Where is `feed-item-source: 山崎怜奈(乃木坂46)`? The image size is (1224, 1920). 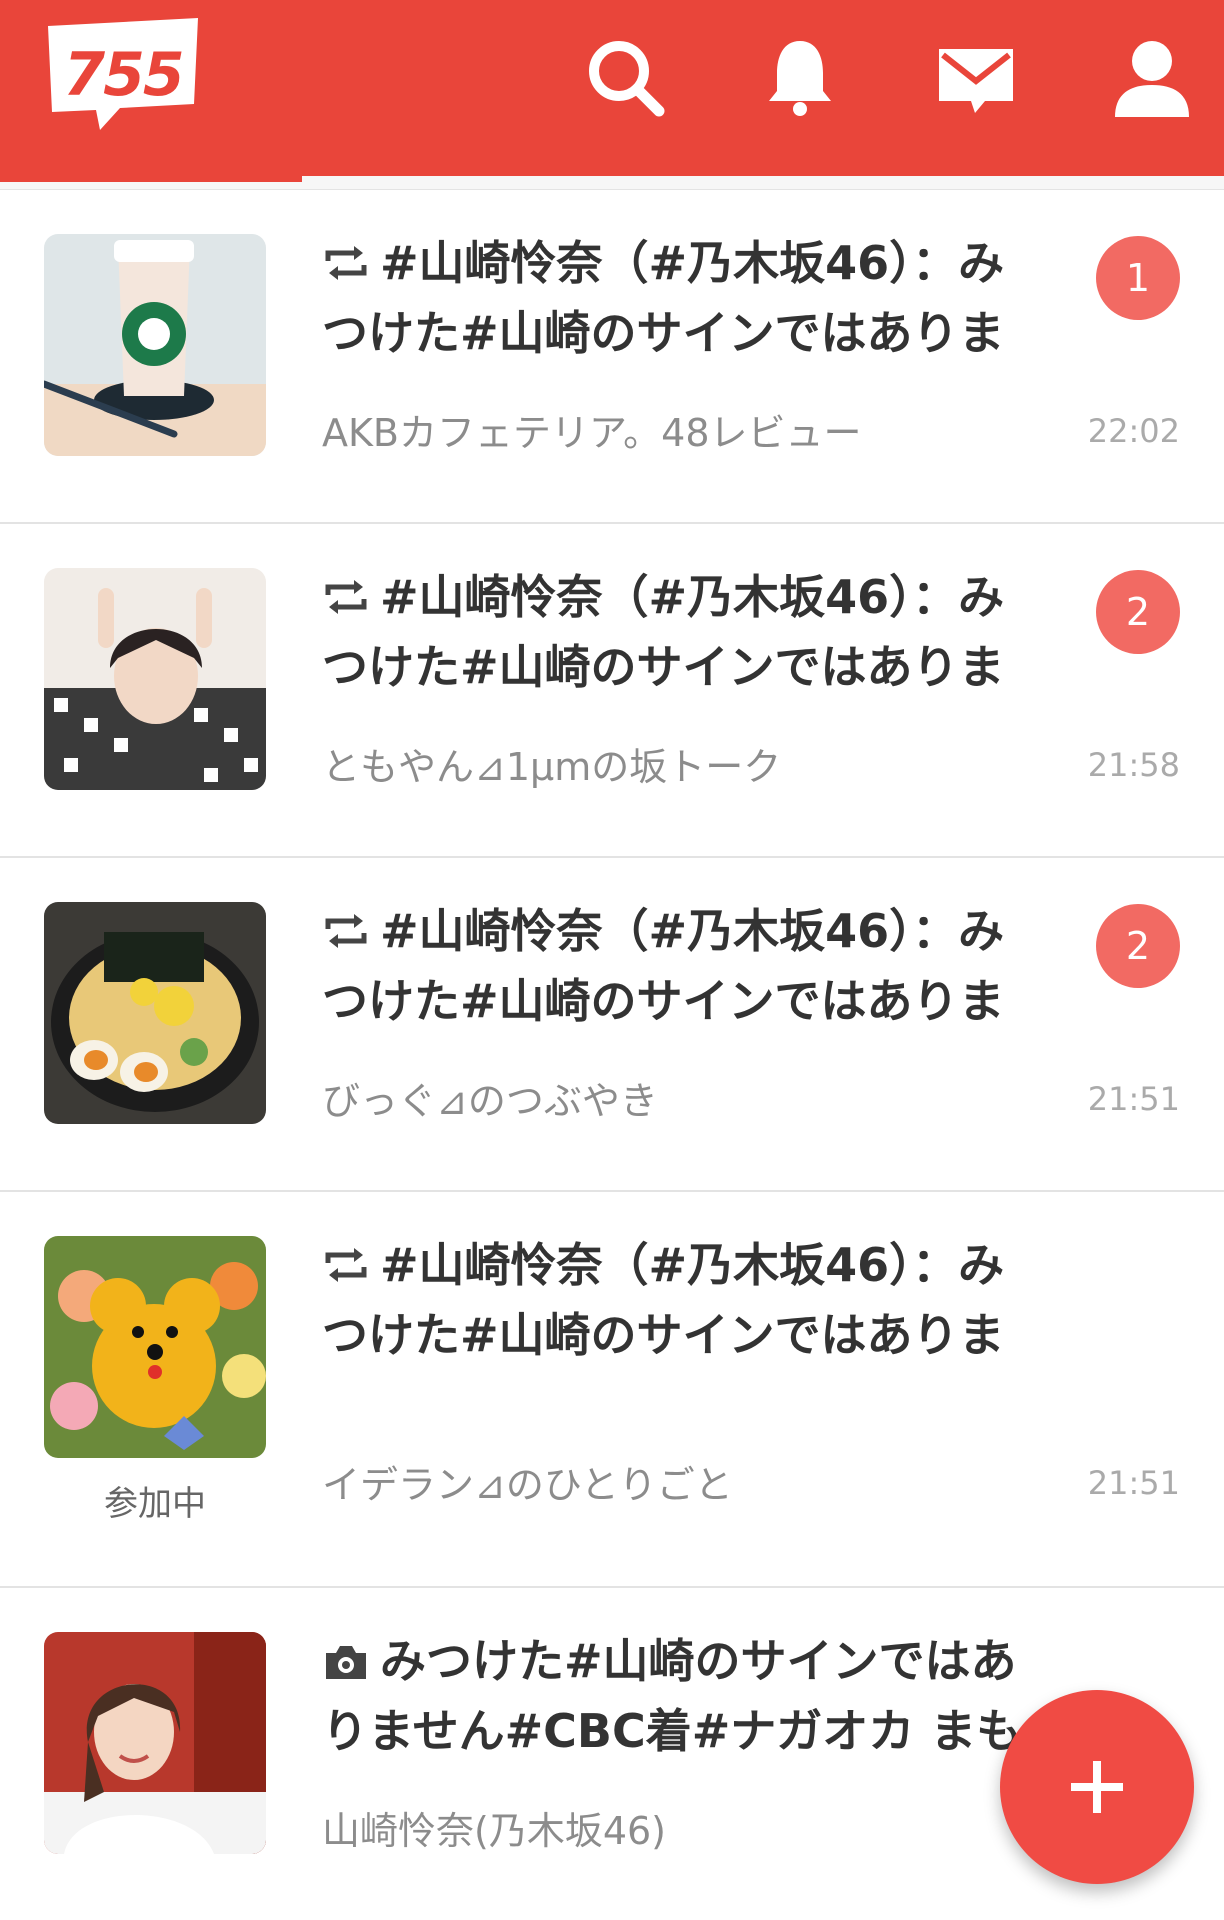
feed-item-source: 山崎怜奈(乃木坂46) is located at coordinates (494, 1831).